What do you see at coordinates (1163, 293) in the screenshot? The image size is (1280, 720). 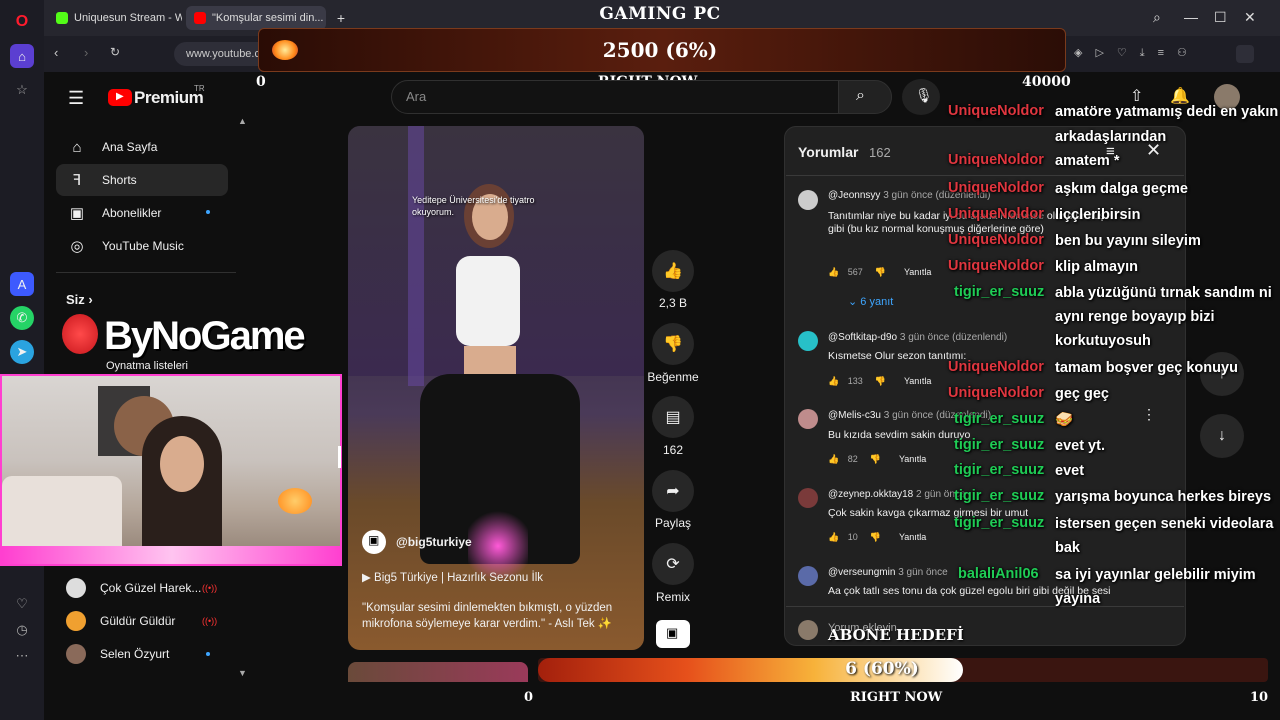 I see `chat-message: abla yüzüğünü tırnak sandım ni` at bounding box center [1163, 293].